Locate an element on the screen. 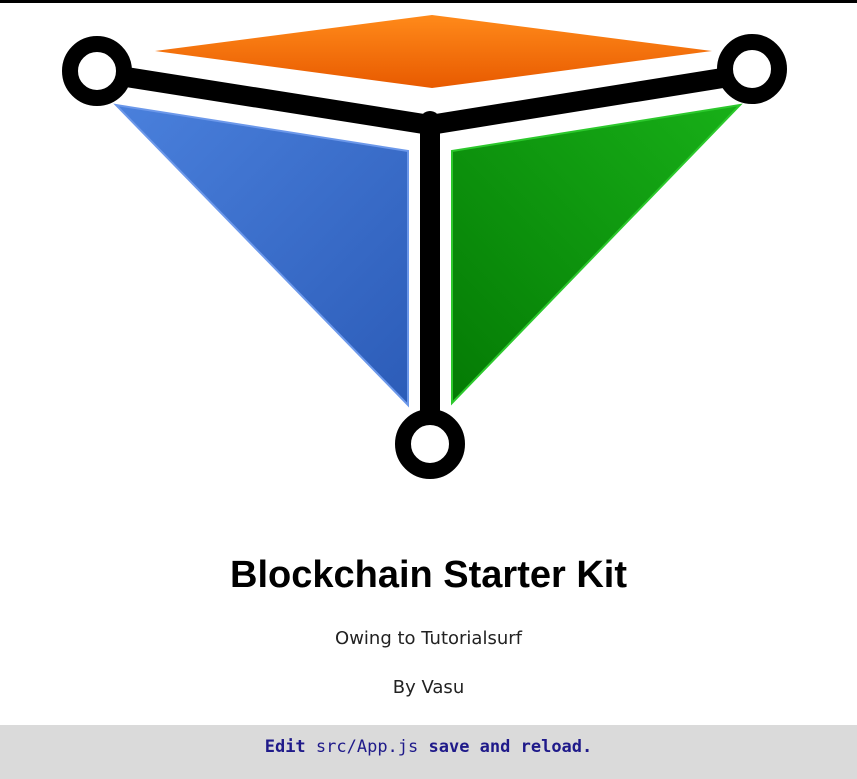 This screenshot has width=857, height=779. footer-suffix: save and reload. is located at coordinates (505, 747).